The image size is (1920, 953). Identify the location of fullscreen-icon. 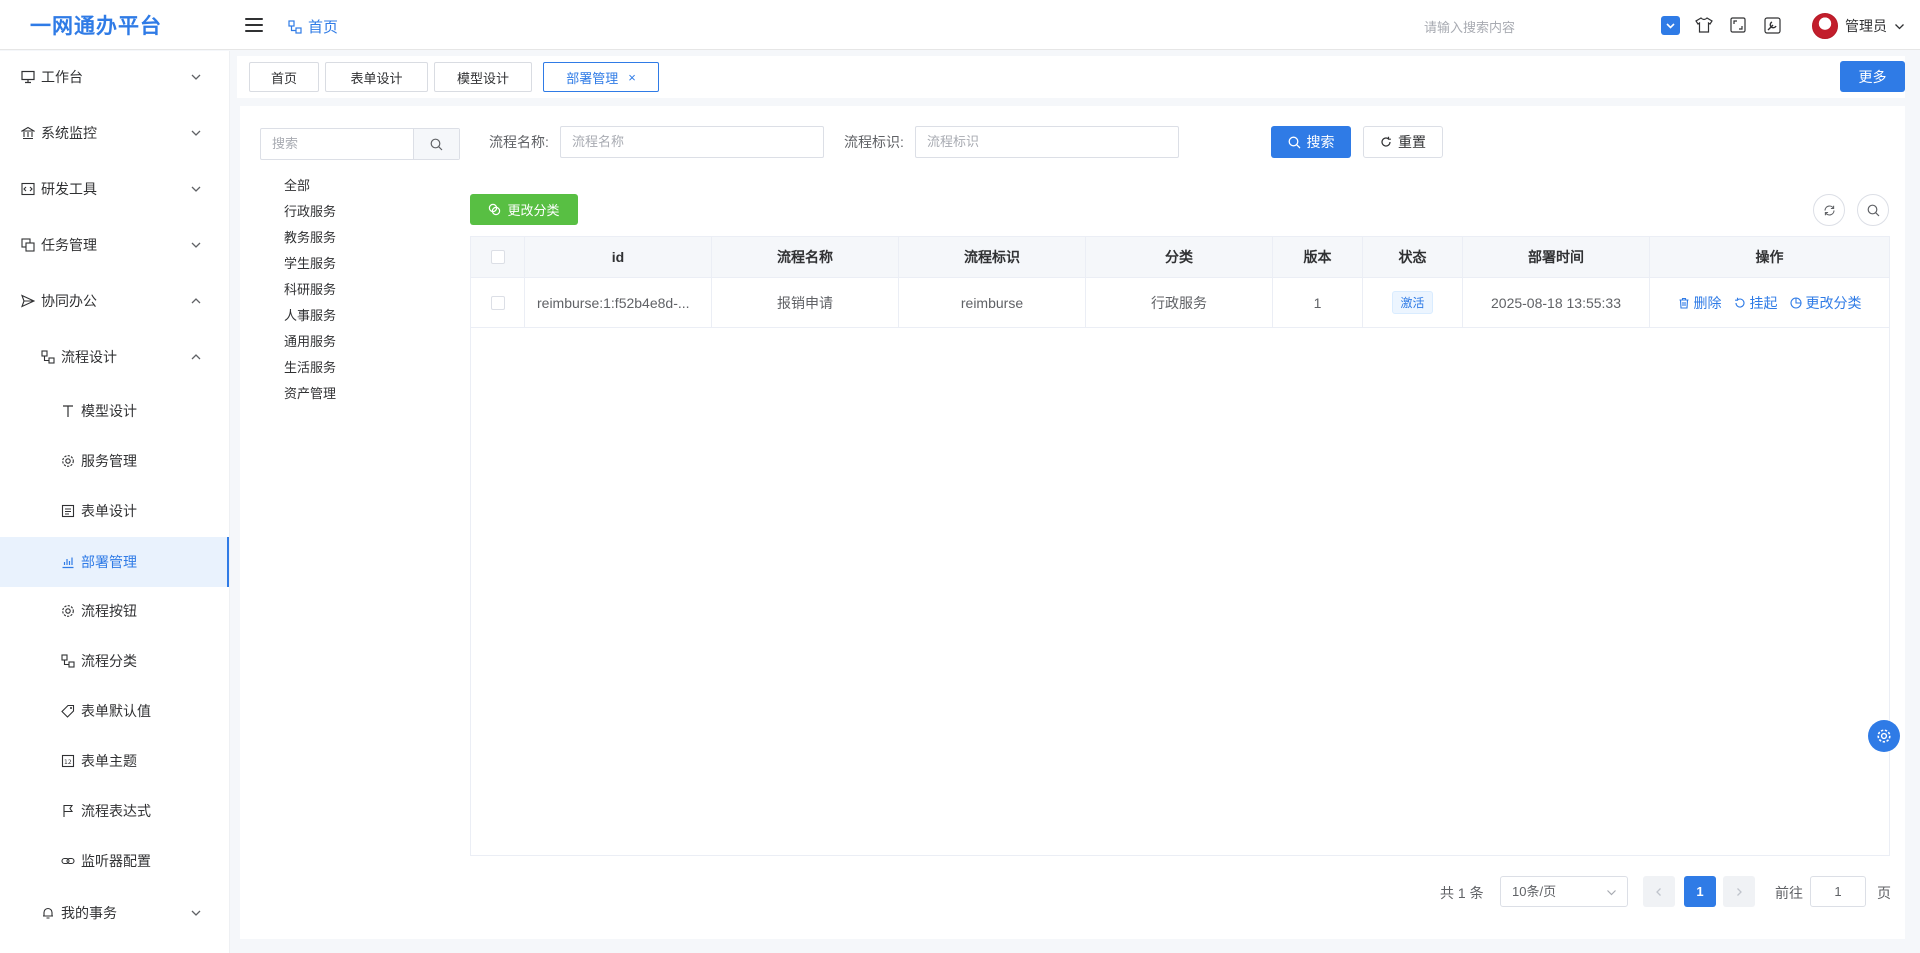
(1738, 25).